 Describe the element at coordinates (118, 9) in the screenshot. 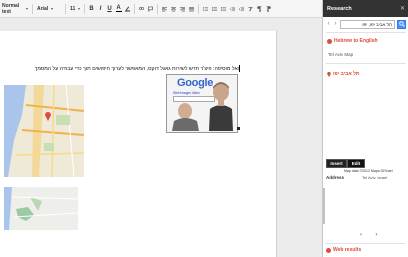

I see `text-color-button: A` at that location.